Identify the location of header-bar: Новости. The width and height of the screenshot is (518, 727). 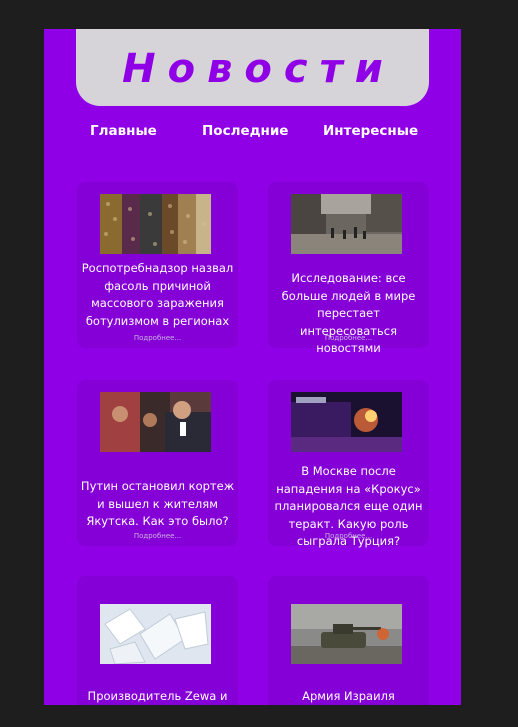
(252, 67).